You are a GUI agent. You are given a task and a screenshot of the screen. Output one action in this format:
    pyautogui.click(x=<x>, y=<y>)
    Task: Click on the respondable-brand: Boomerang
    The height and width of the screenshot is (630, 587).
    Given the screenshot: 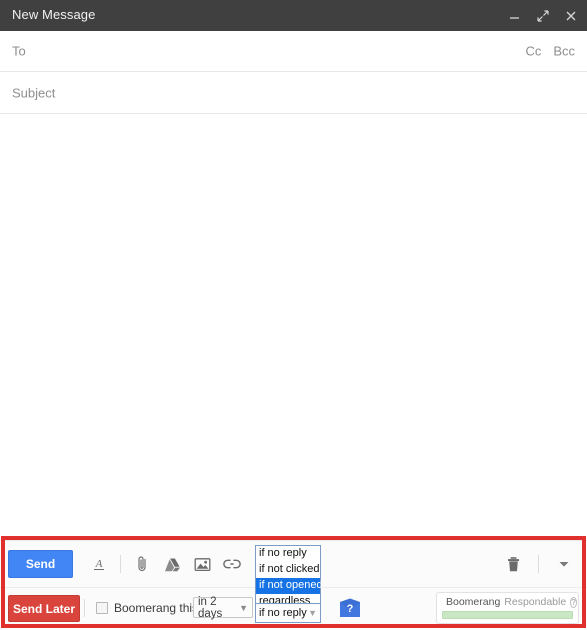 What is the action you would take?
    pyautogui.click(x=473, y=602)
    